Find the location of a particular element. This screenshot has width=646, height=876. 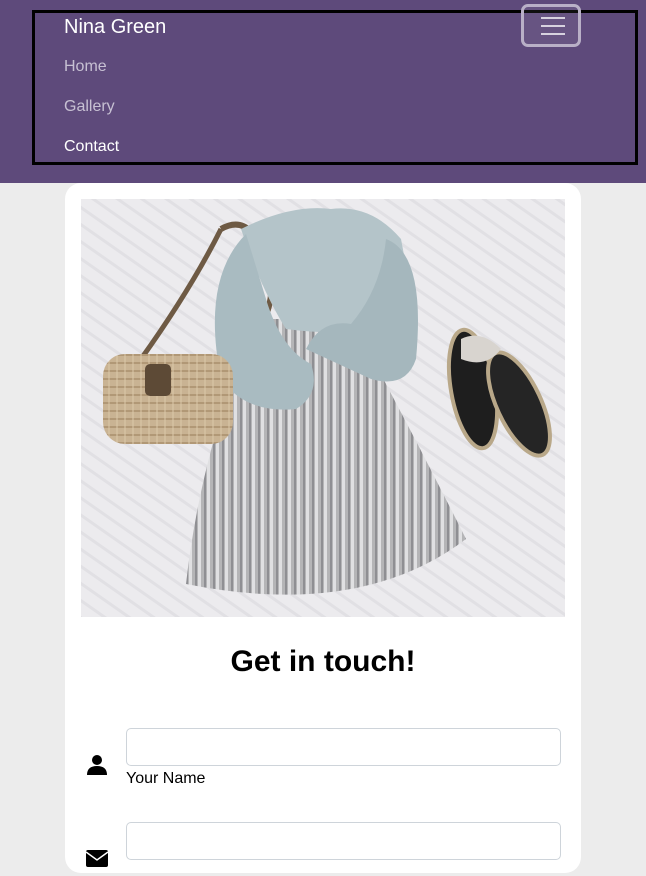

email-input is located at coordinates (343, 841).